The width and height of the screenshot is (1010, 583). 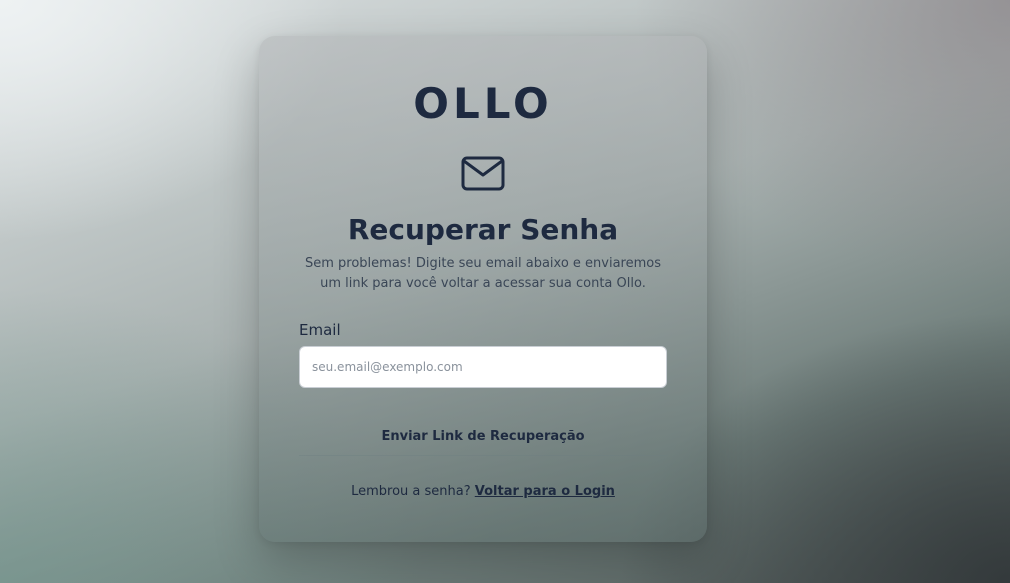 I want to click on footer-login-prompt: Lembrou a senha? Voltar para o Login, so click(x=483, y=492).